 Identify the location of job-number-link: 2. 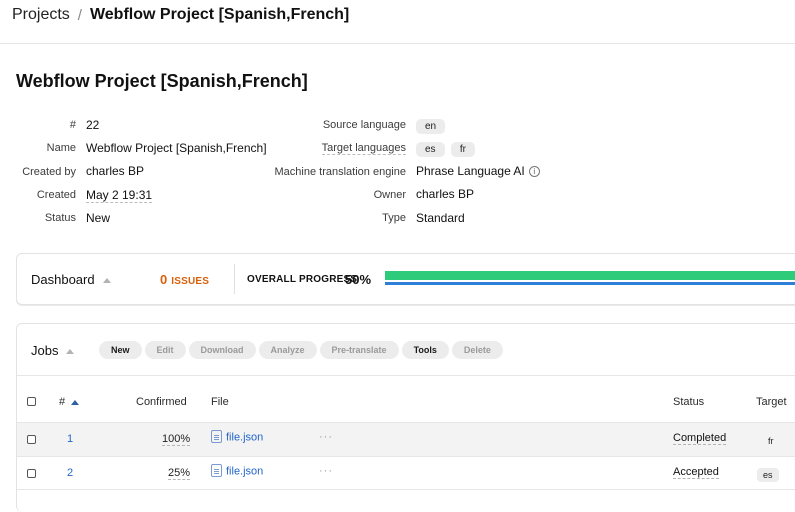
(70, 473).